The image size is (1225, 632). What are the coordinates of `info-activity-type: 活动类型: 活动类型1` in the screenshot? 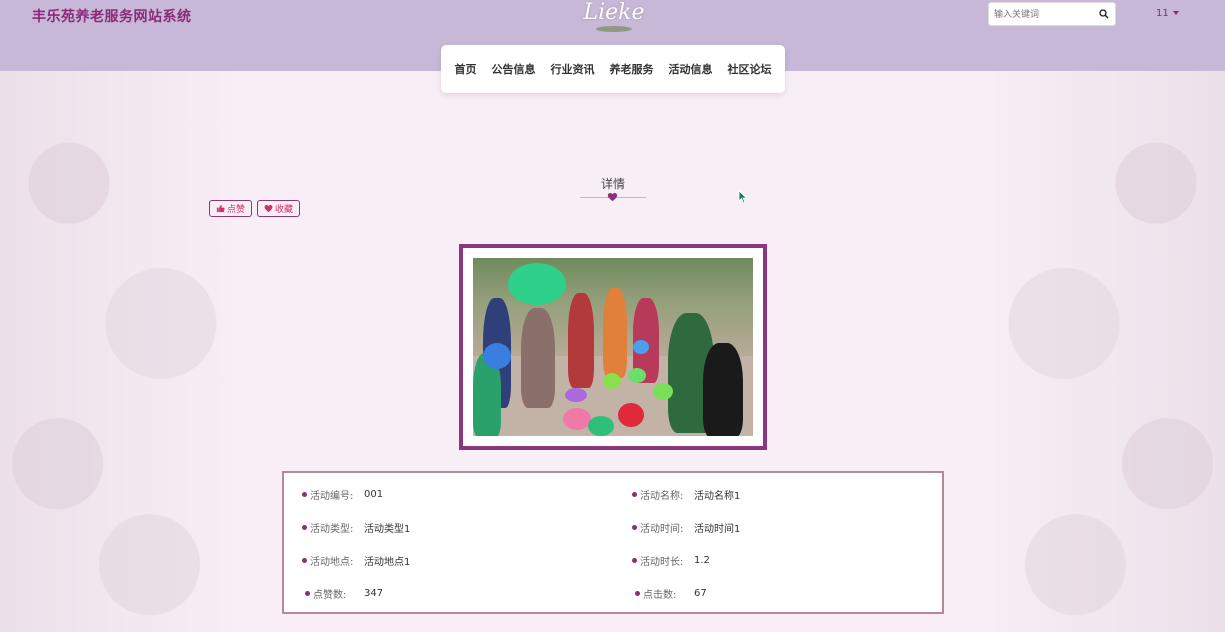 It's located at (452, 527).